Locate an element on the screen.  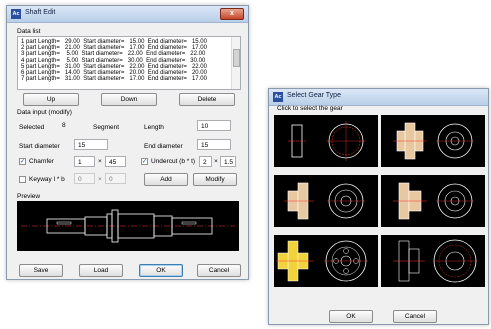
end-diameter-field: 15 is located at coordinates (214, 144).